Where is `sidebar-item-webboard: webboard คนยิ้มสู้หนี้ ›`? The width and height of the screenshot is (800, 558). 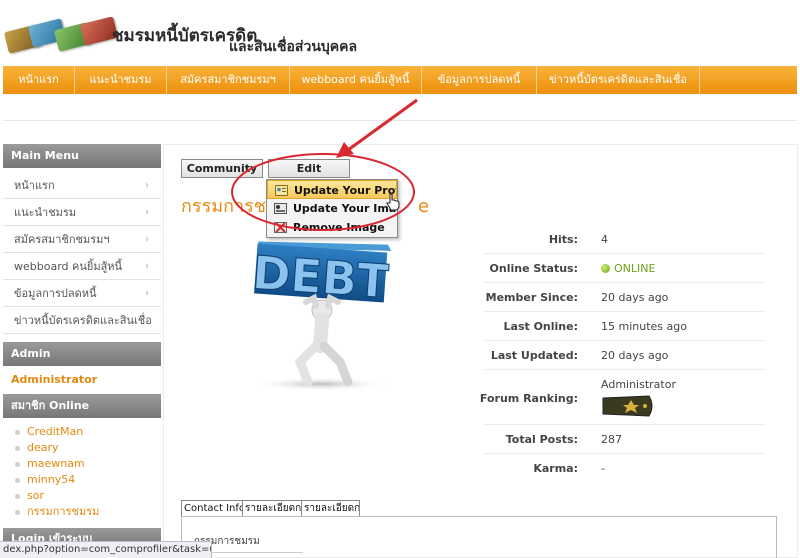
sidebar-item-webboard: webboard คนยิ้มสู้หนี้ › is located at coordinates (82, 266).